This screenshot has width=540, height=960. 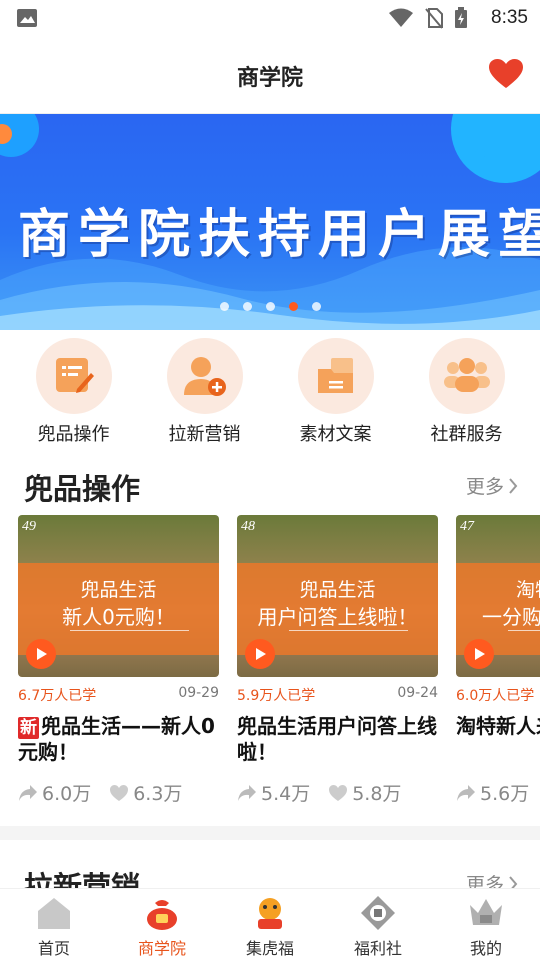 I want to click on bottom-nav: 首页 商学院 集虎福 福利社 我的, so click(x=270, y=924).